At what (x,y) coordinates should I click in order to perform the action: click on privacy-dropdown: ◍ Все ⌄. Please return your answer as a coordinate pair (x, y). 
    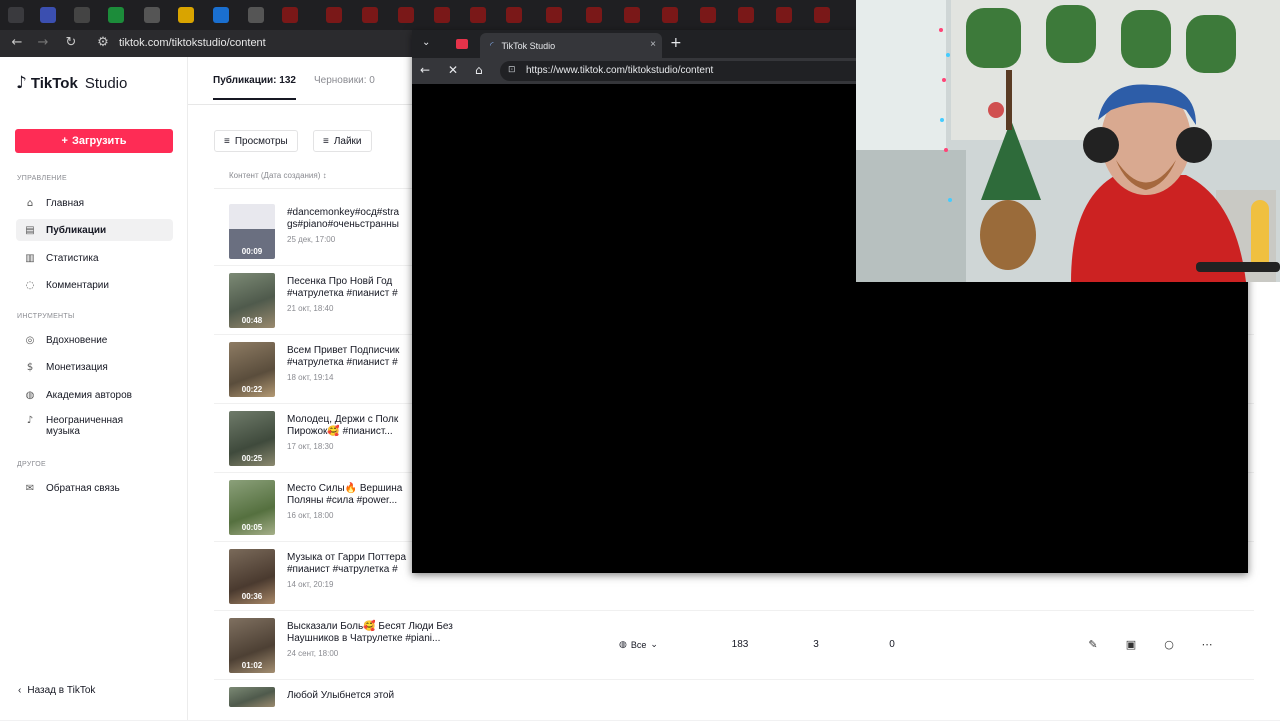
    Looking at the image, I should click on (638, 644).